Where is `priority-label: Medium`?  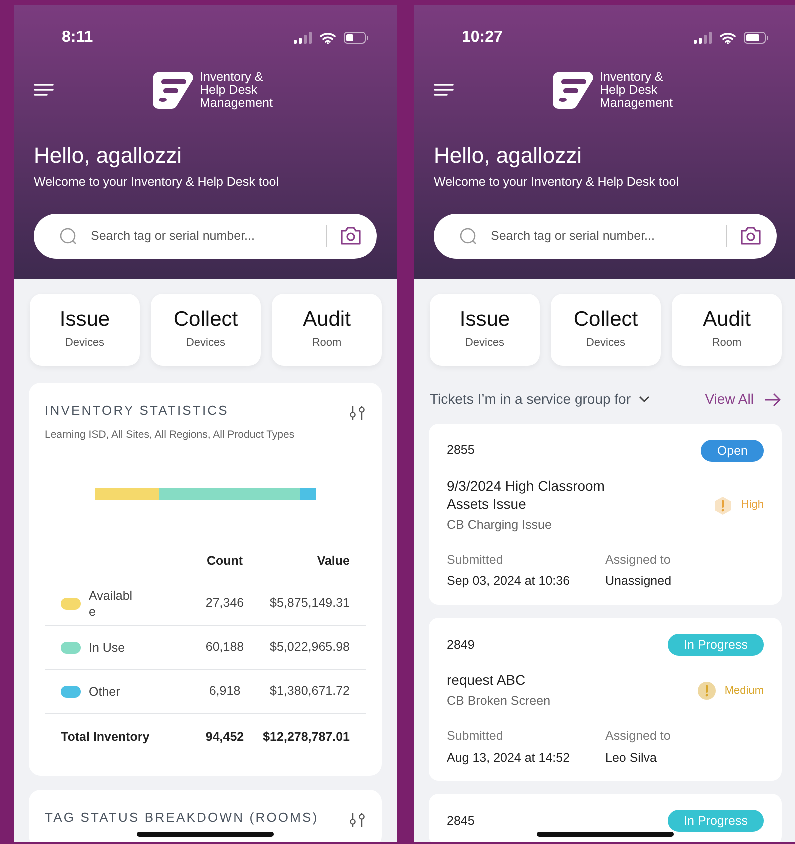
priority-label: Medium is located at coordinates (744, 691).